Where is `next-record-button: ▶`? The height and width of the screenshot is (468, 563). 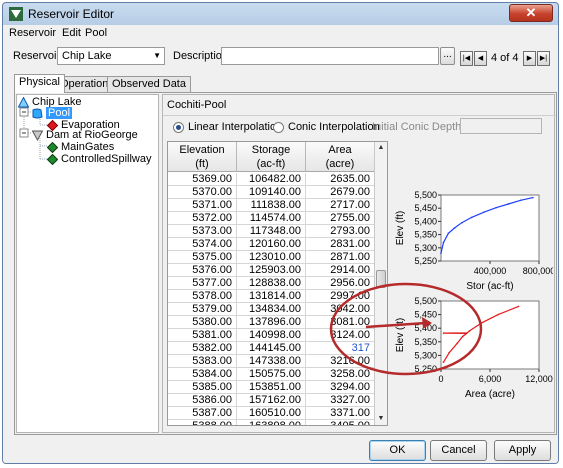 next-record-button: ▶ is located at coordinates (529, 58).